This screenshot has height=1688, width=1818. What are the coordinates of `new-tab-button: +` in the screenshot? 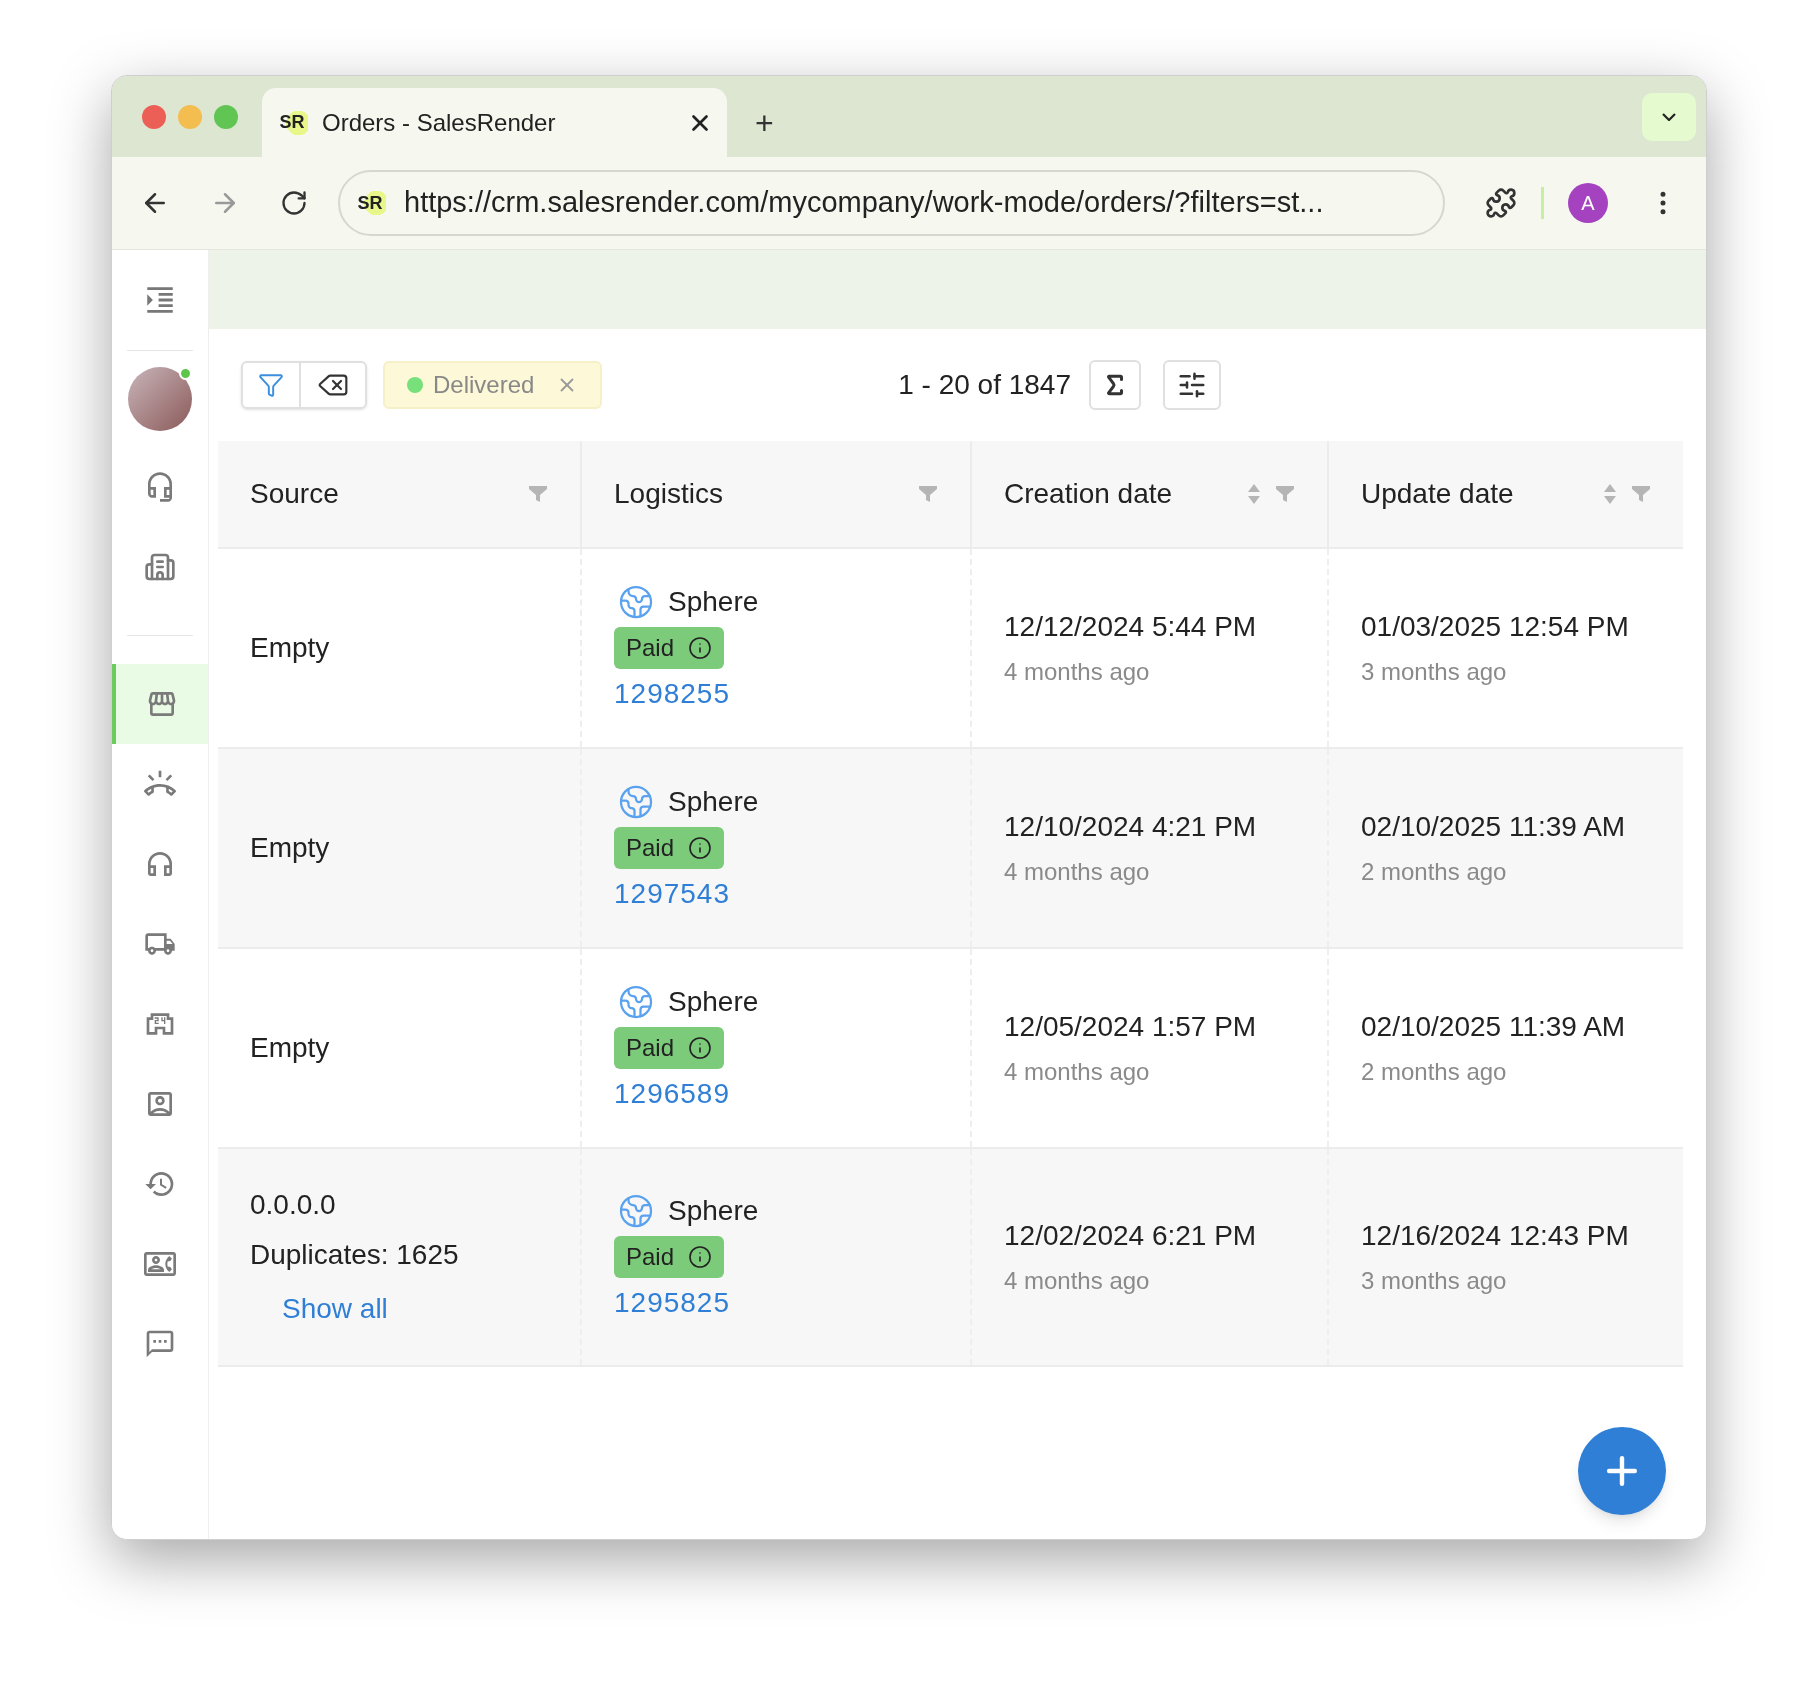 It's located at (764, 122).